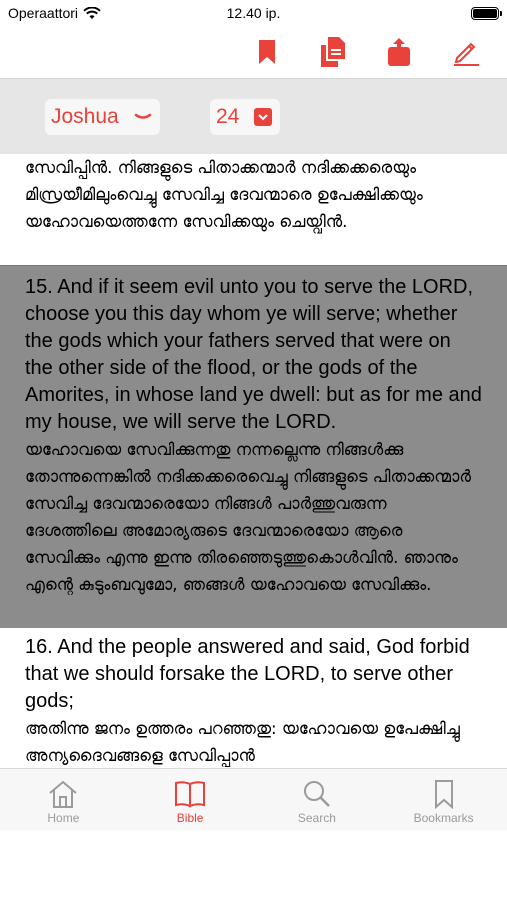 The width and height of the screenshot is (507, 900). Describe the element at coordinates (316, 818) in the screenshot. I see `tab-label: Search` at that location.